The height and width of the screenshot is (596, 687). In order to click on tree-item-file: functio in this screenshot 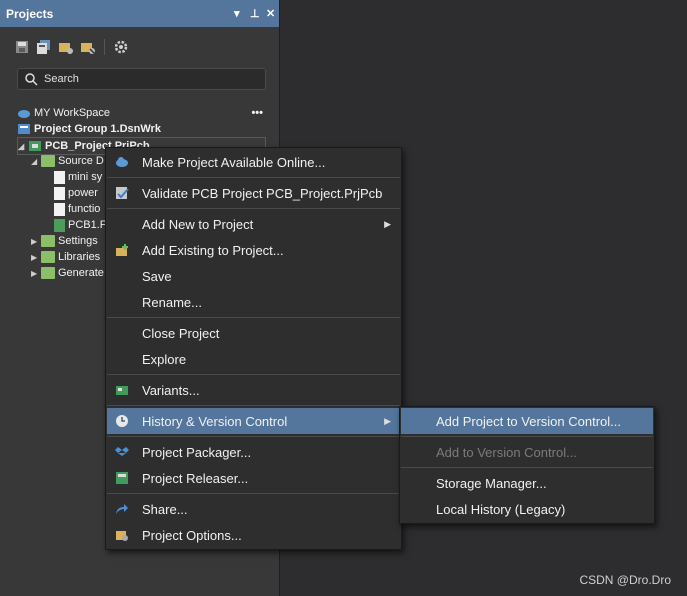, I will do `click(77, 209)`.